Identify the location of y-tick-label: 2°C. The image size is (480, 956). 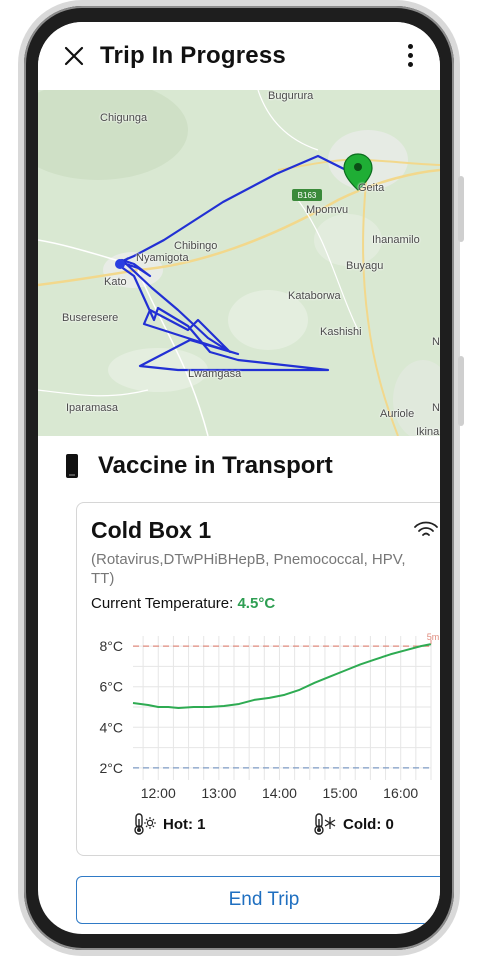
(112, 768).